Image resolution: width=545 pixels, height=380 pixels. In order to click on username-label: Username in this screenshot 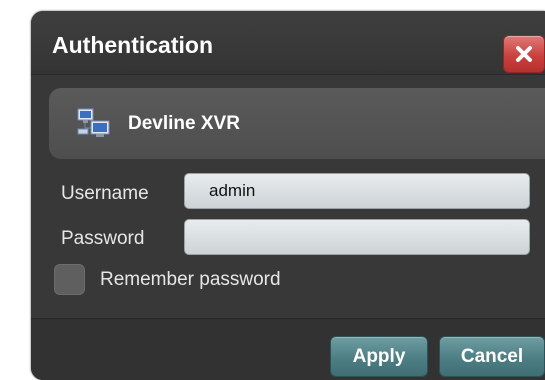, I will do `click(105, 193)`.